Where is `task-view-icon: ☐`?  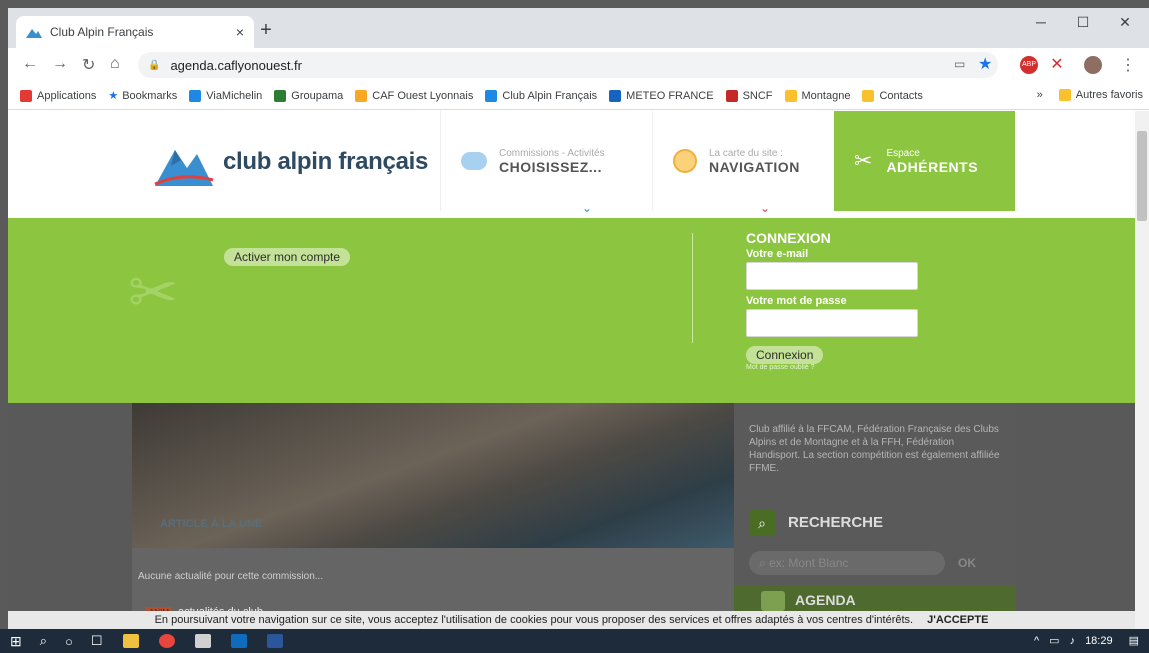 task-view-icon: ☐ is located at coordinates (97, 641).